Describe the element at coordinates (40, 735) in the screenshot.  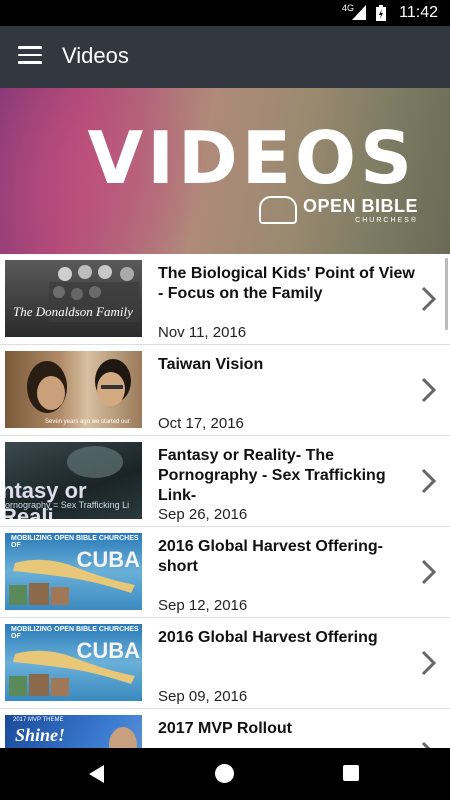
I see `thumbnail-word: Shine!` at that location.